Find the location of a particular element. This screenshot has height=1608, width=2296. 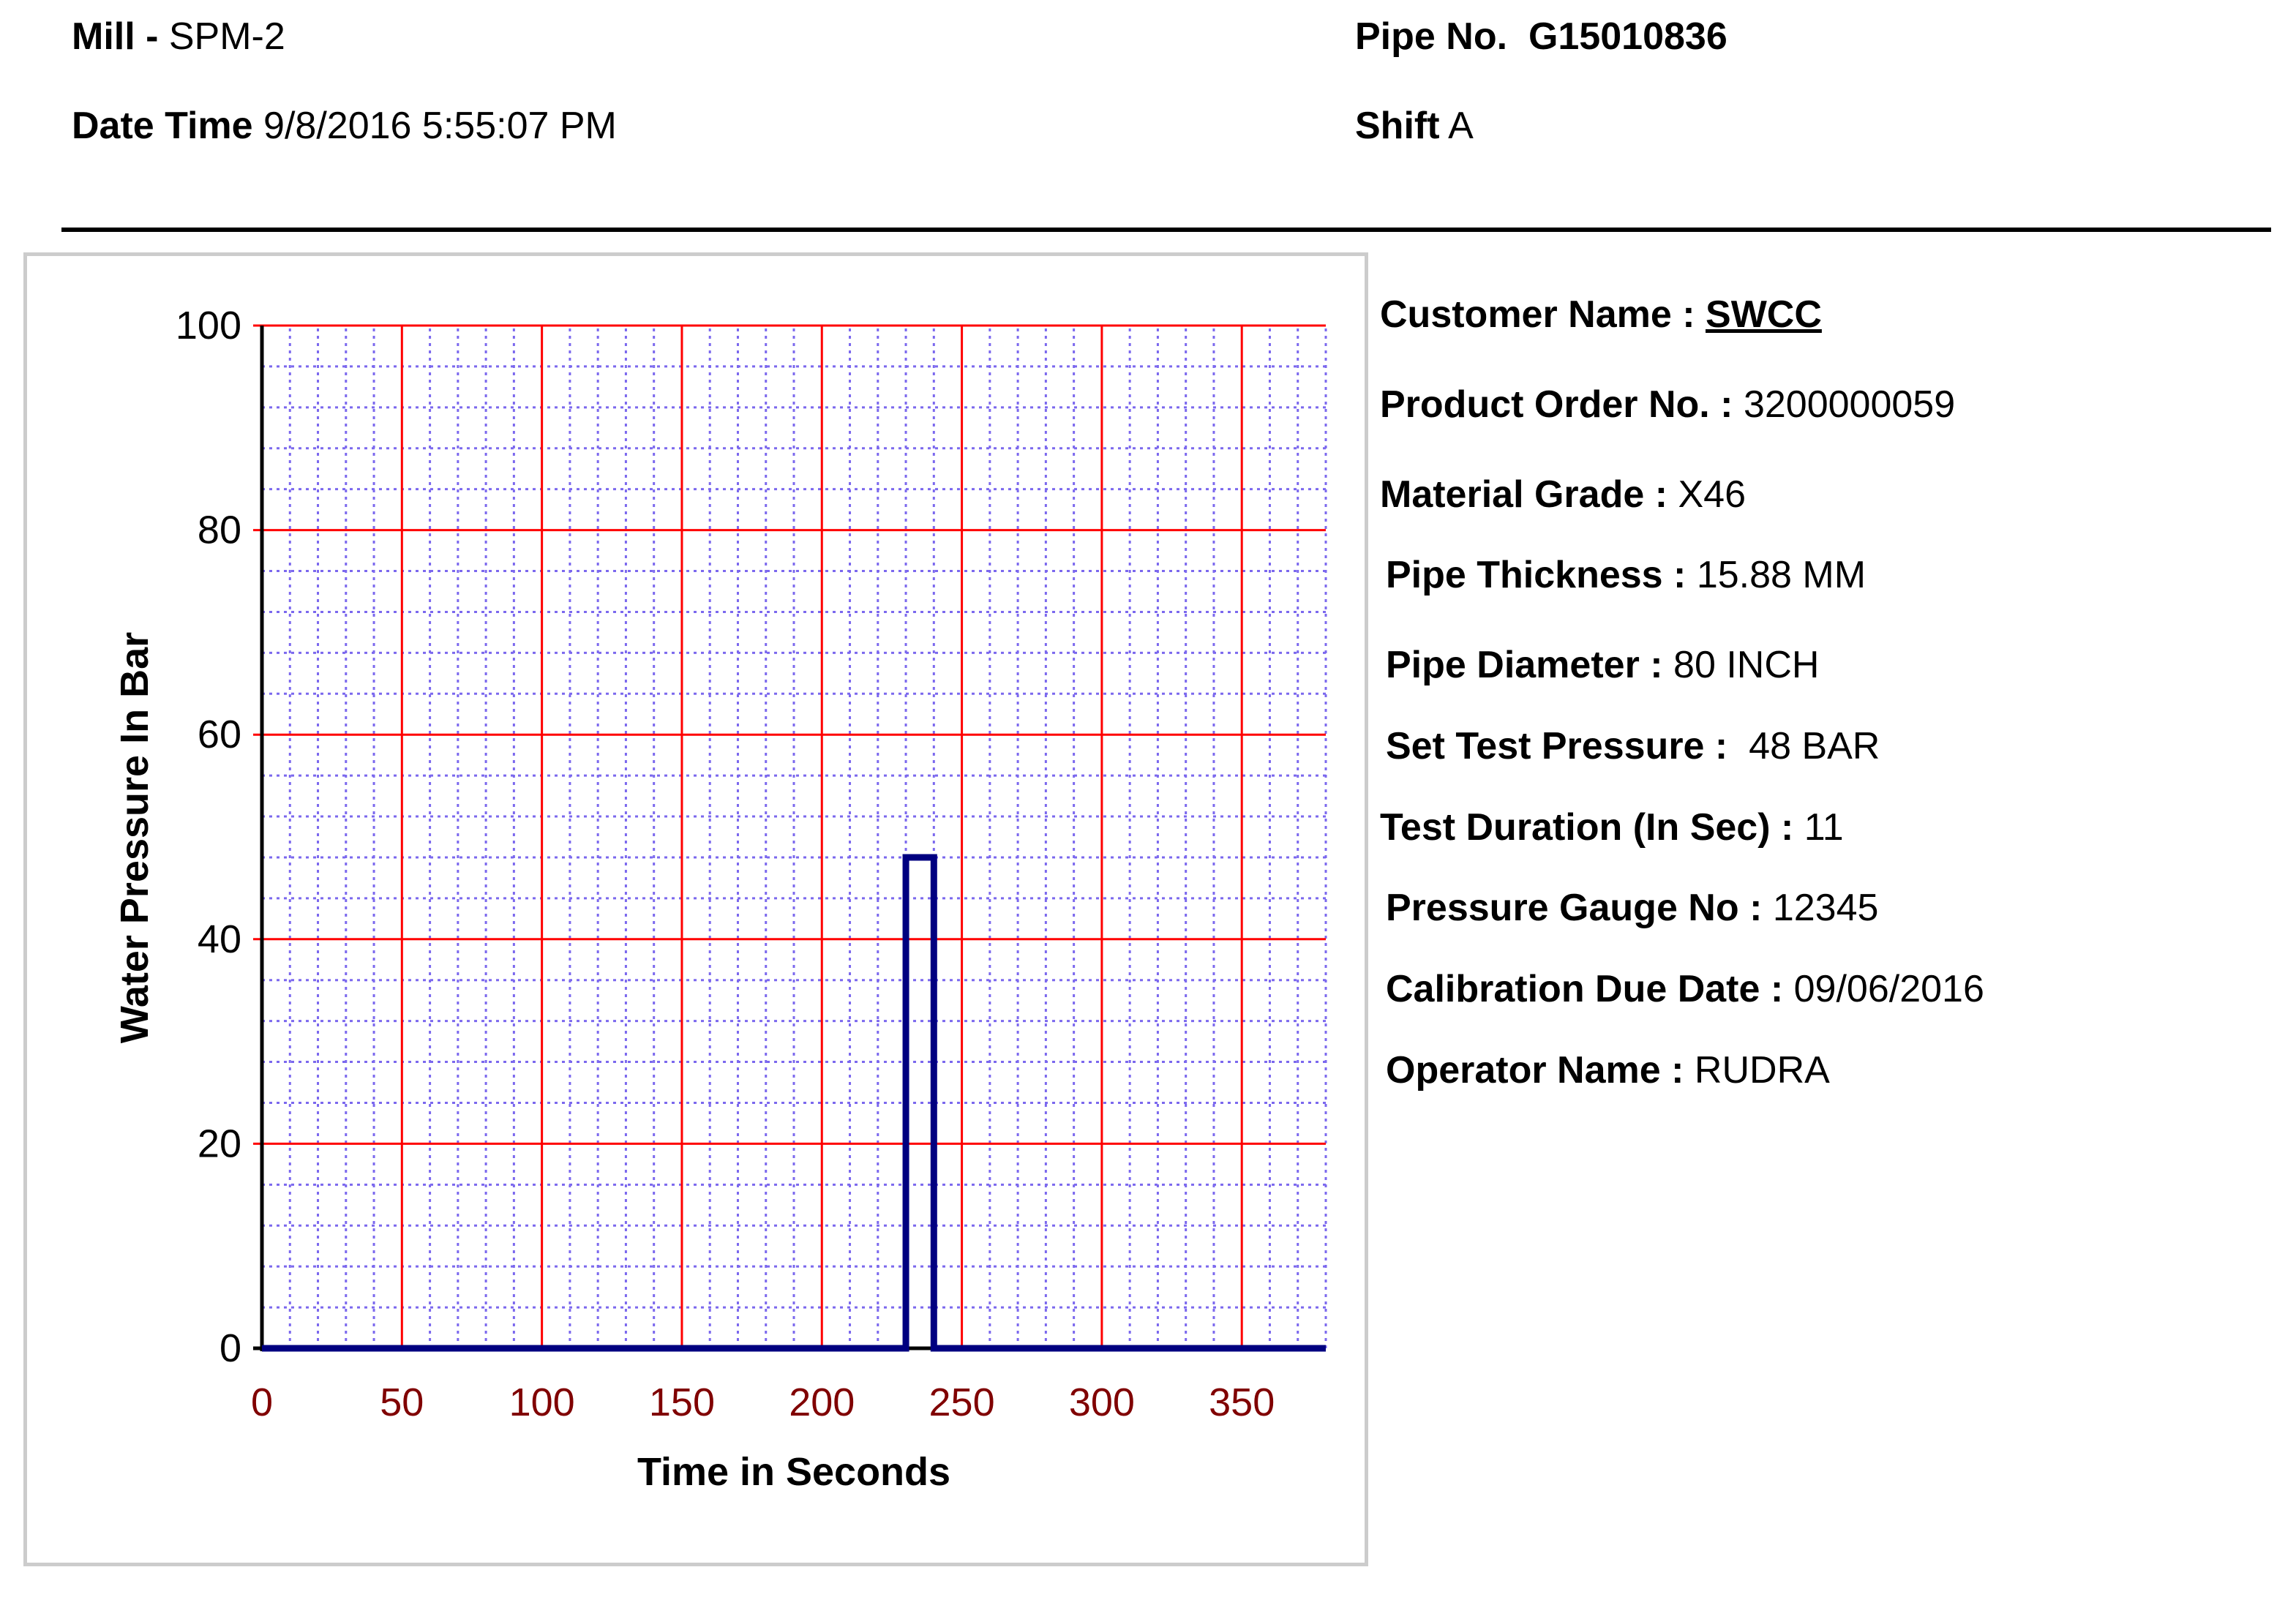

duration-field: Test Duration (In Sec) : 11 is located at coordinates (1612, 827).